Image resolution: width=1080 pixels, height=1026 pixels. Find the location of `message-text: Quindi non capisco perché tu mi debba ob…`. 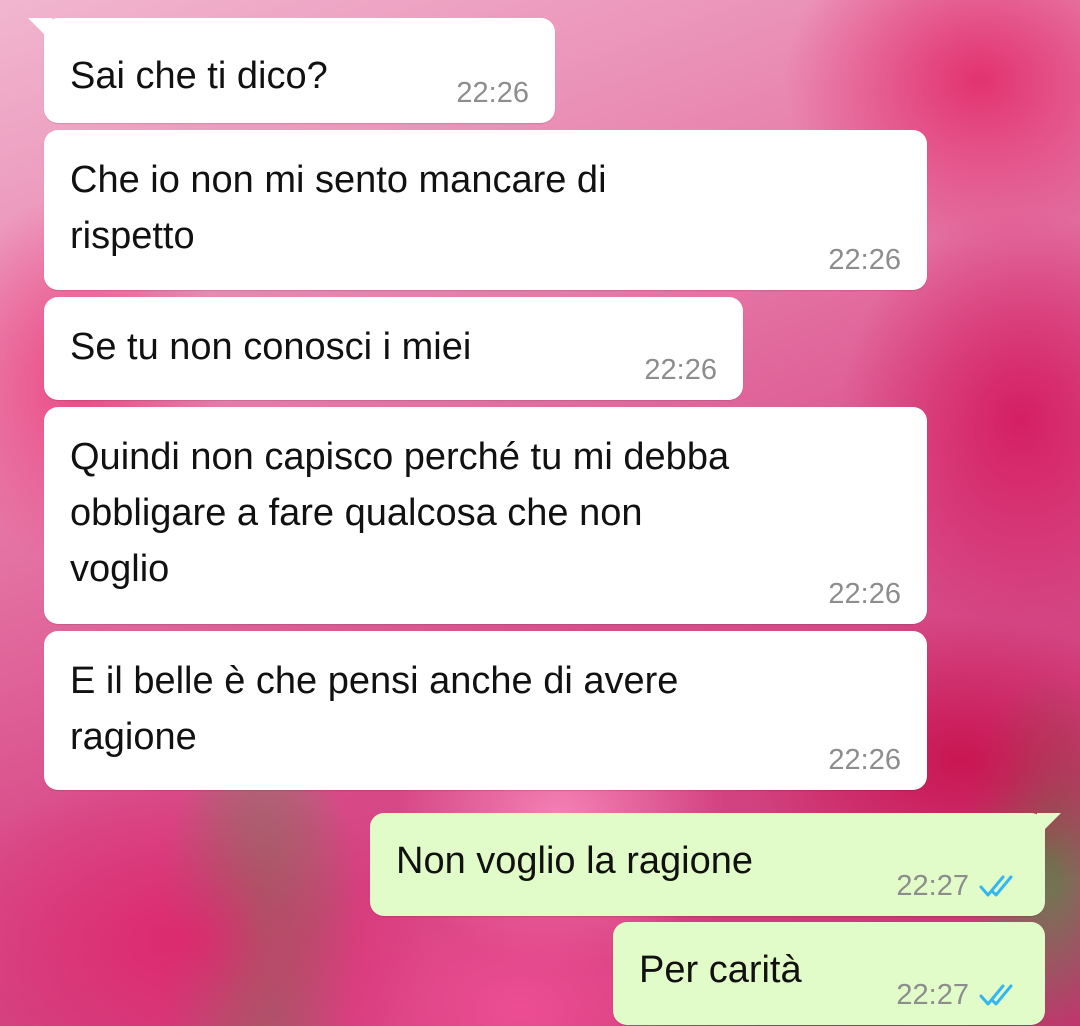

message-text: Quindi non capisco perché tu mi debba ob… is located at coordinates (400, 513).